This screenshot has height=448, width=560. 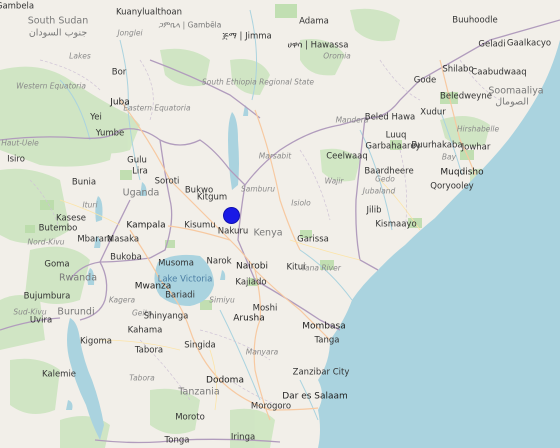 What do you see at coordinates (231, 215) in the screenshot?
I see `location-marker` at bounding box center [231, 215].